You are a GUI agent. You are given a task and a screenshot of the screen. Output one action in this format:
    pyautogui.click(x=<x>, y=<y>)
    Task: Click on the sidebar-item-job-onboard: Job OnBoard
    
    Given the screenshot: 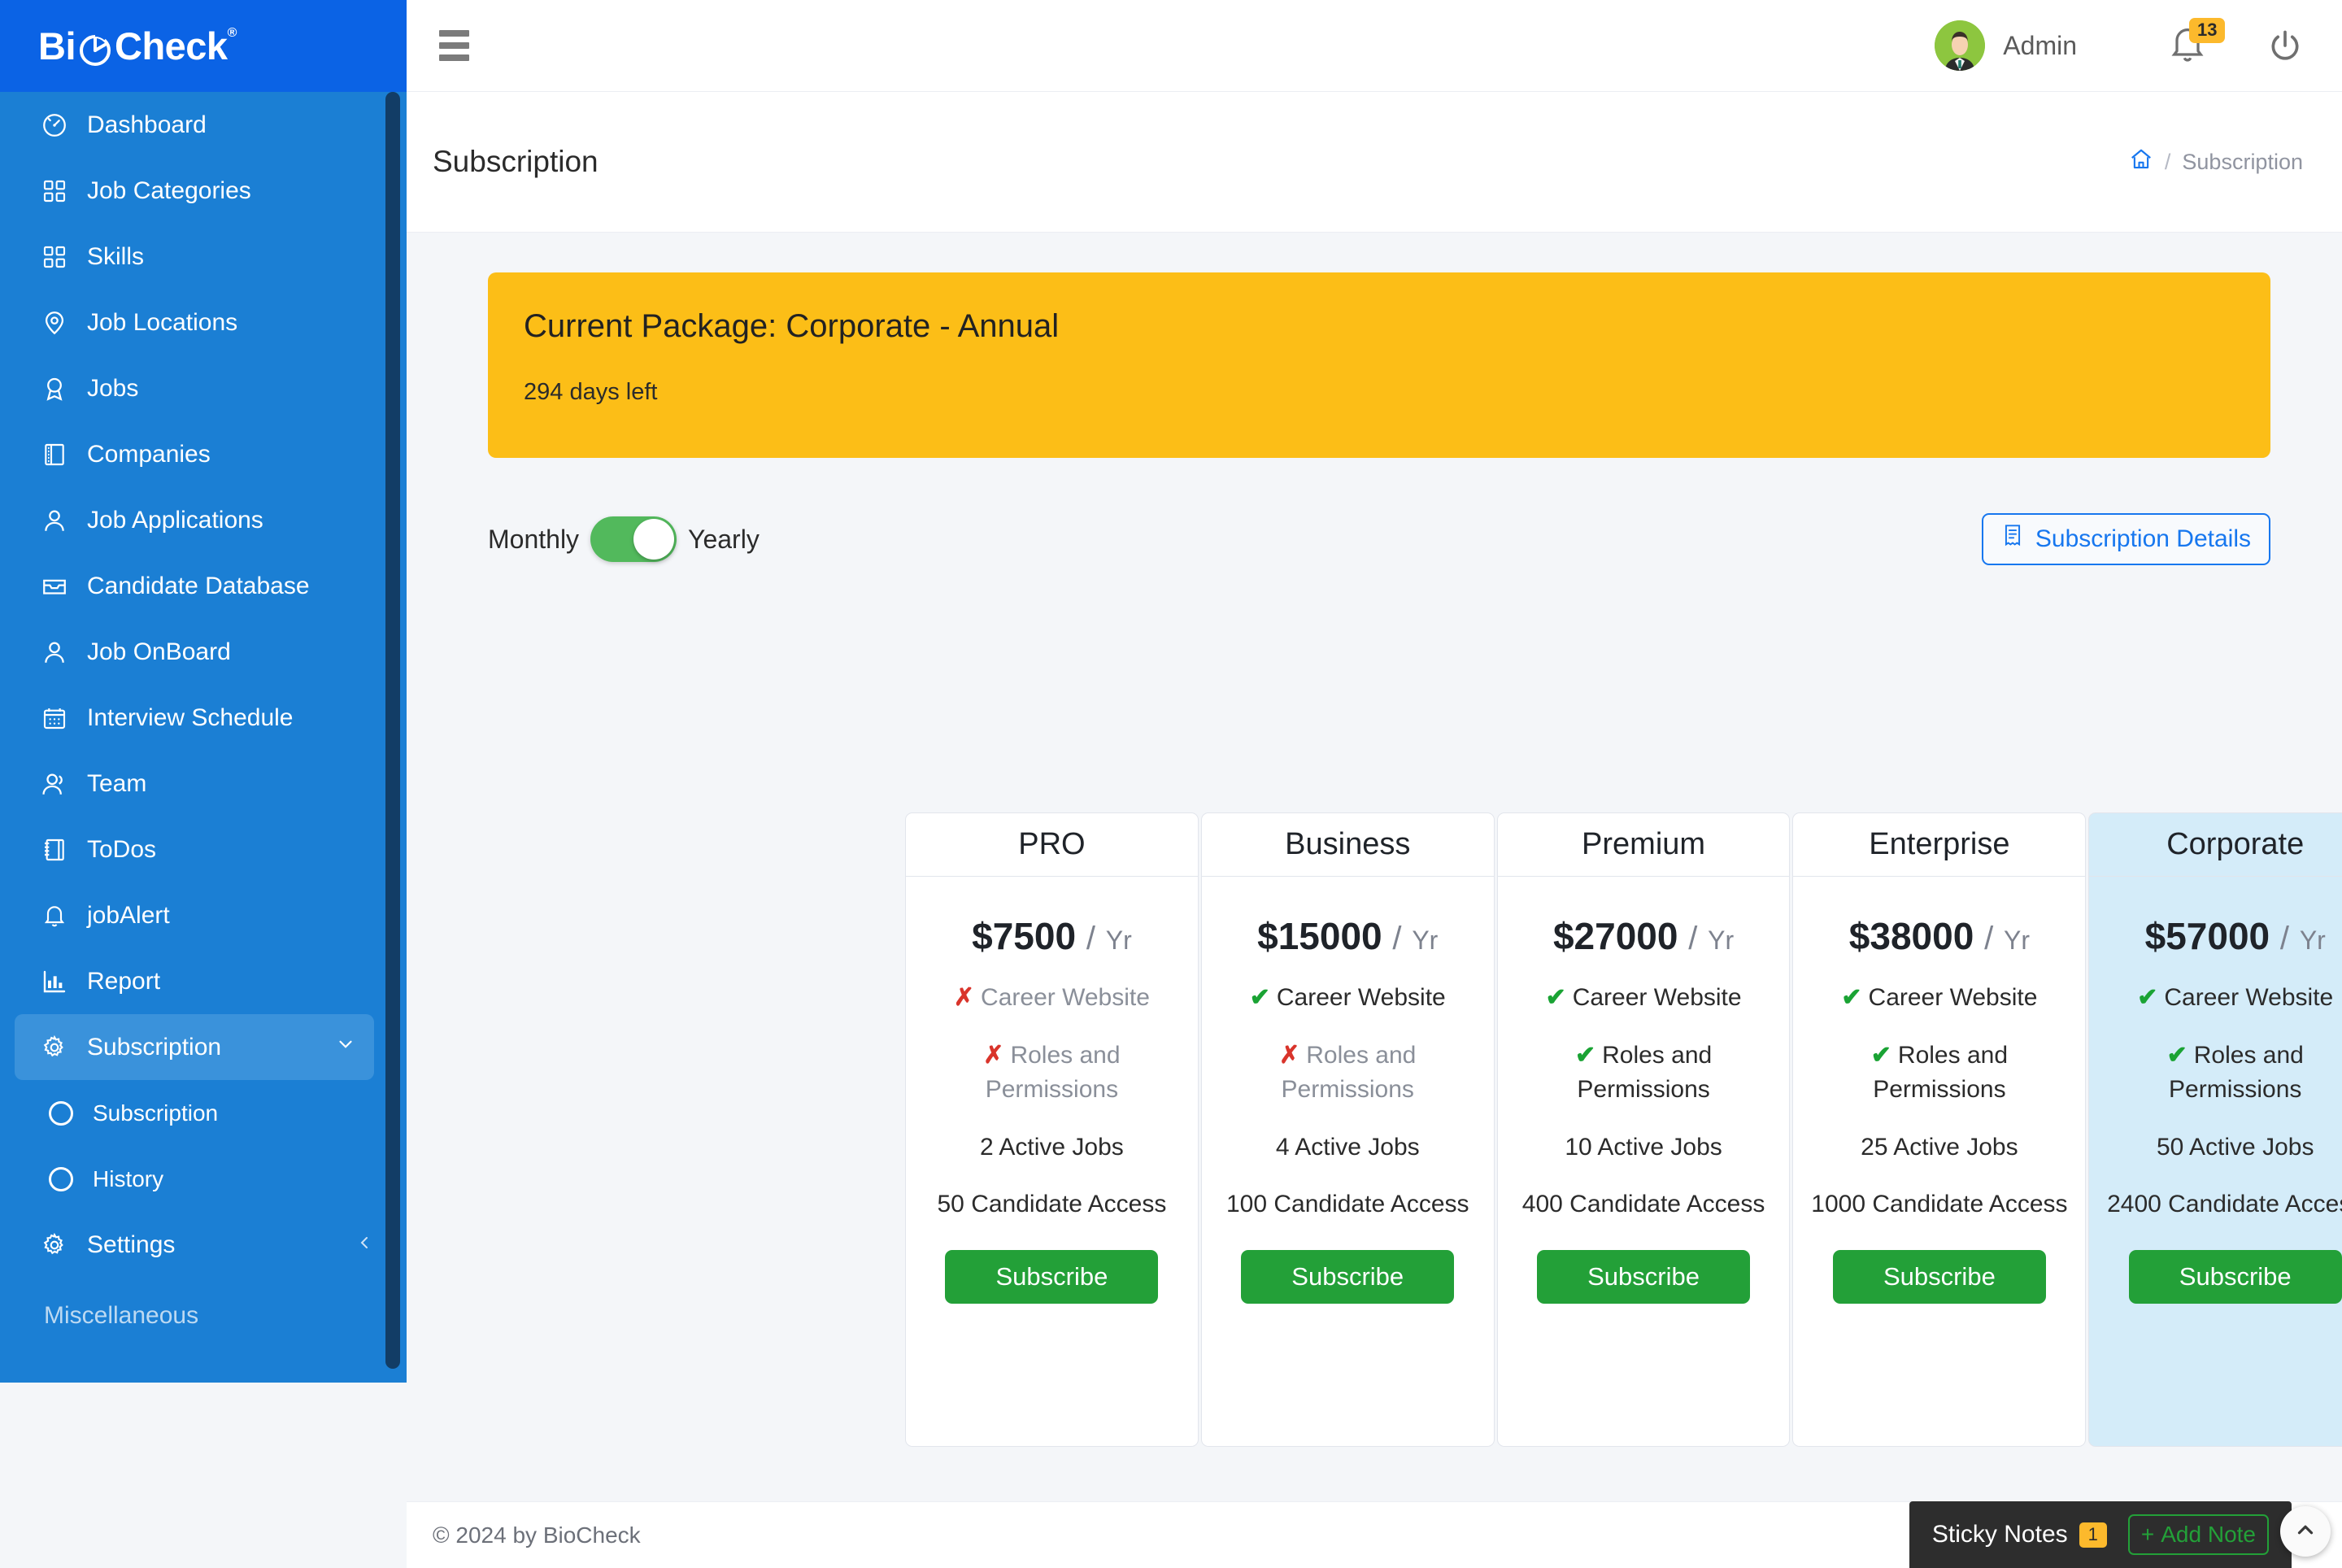 What is the action you would take?
    pyautogui.click(x=203, y=652)
    